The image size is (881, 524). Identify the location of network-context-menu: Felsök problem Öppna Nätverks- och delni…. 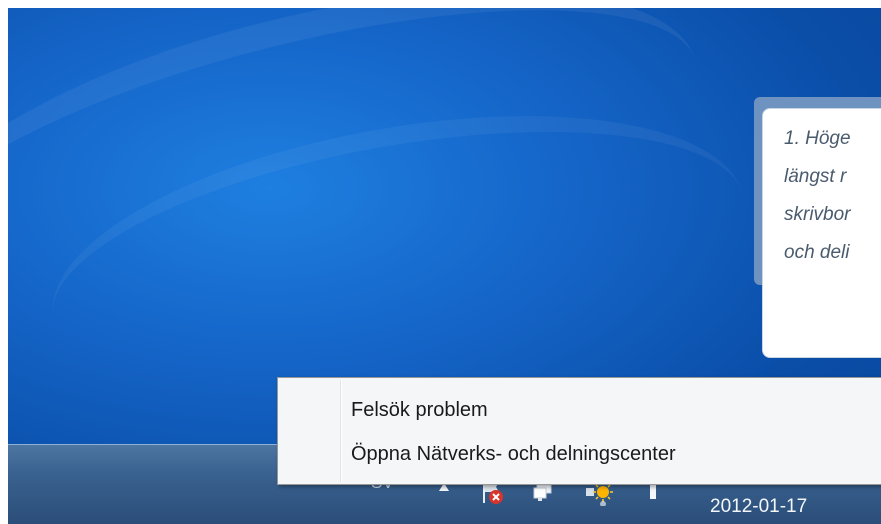
(579, 431).